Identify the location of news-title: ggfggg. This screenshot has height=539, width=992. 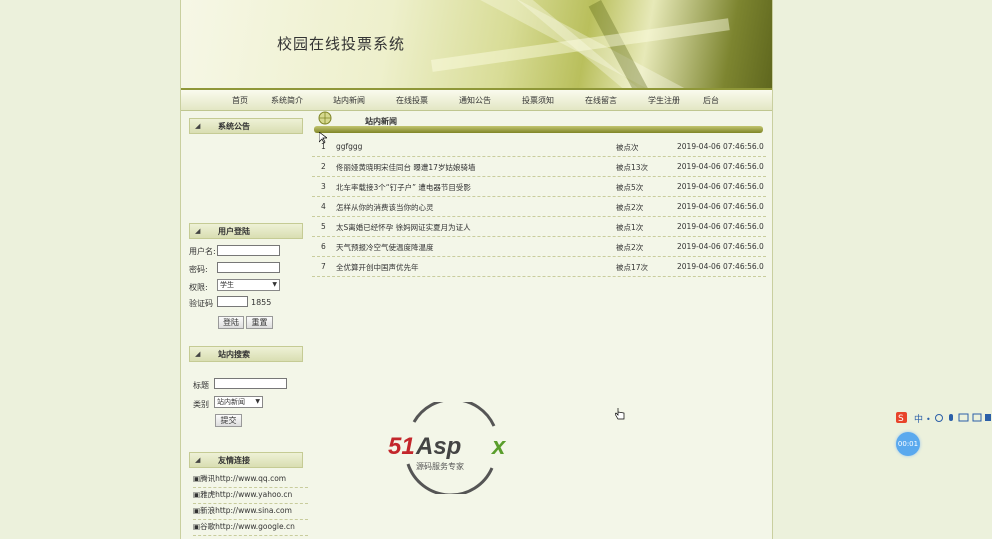
(349, 146).